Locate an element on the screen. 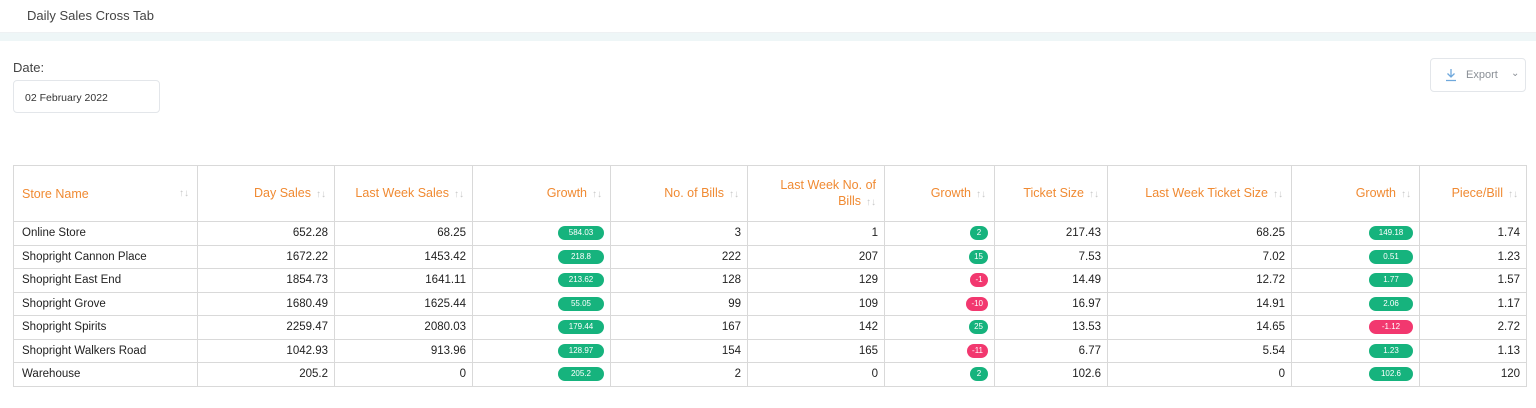  column-header: Store Name ↑↓ is located at coordinates (105, 193).